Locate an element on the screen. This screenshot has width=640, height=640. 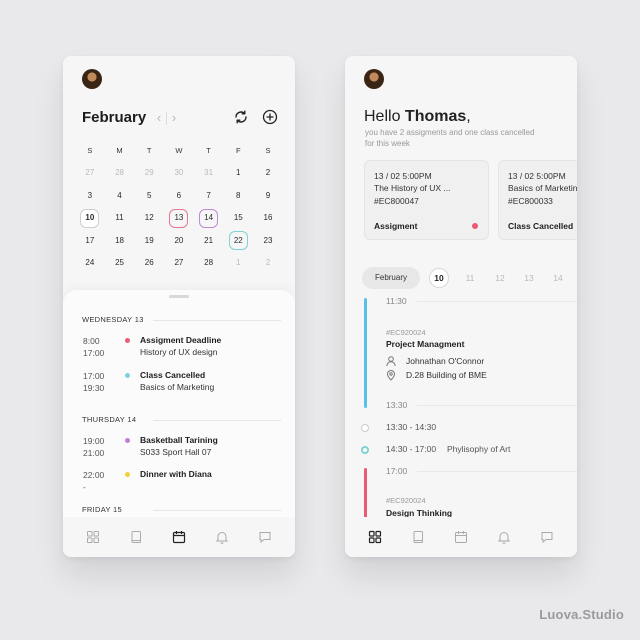
day-number: 8 is located at coordinates (238, 195).